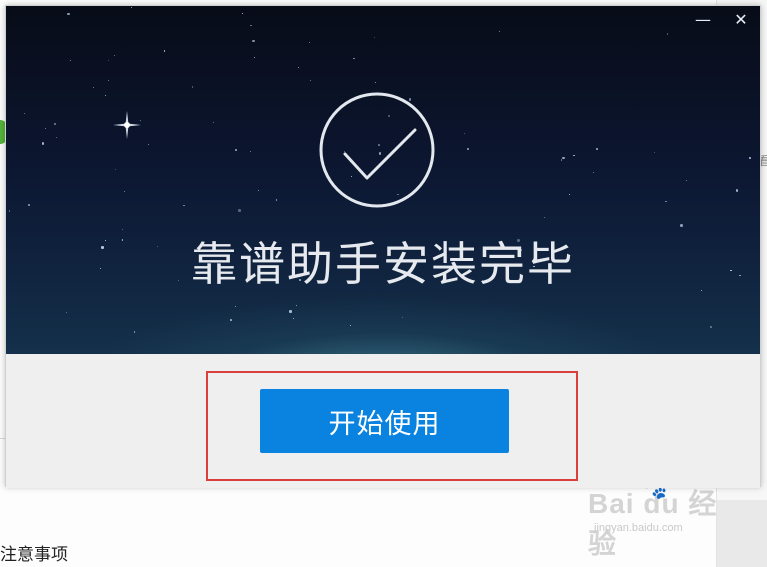 The height and width of the screenshot is (567, 767). What do you see at coordinates (34, 555) in the screenshot?
I see `background-footer-text: 注意事项` at bounding box center [34, 555].